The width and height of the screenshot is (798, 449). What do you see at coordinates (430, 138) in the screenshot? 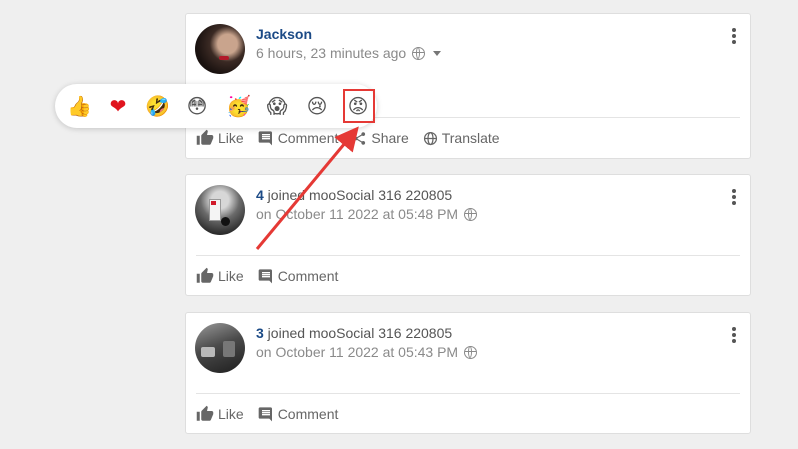
I see `globe-translate-icon` at bounding box center [430, 138].